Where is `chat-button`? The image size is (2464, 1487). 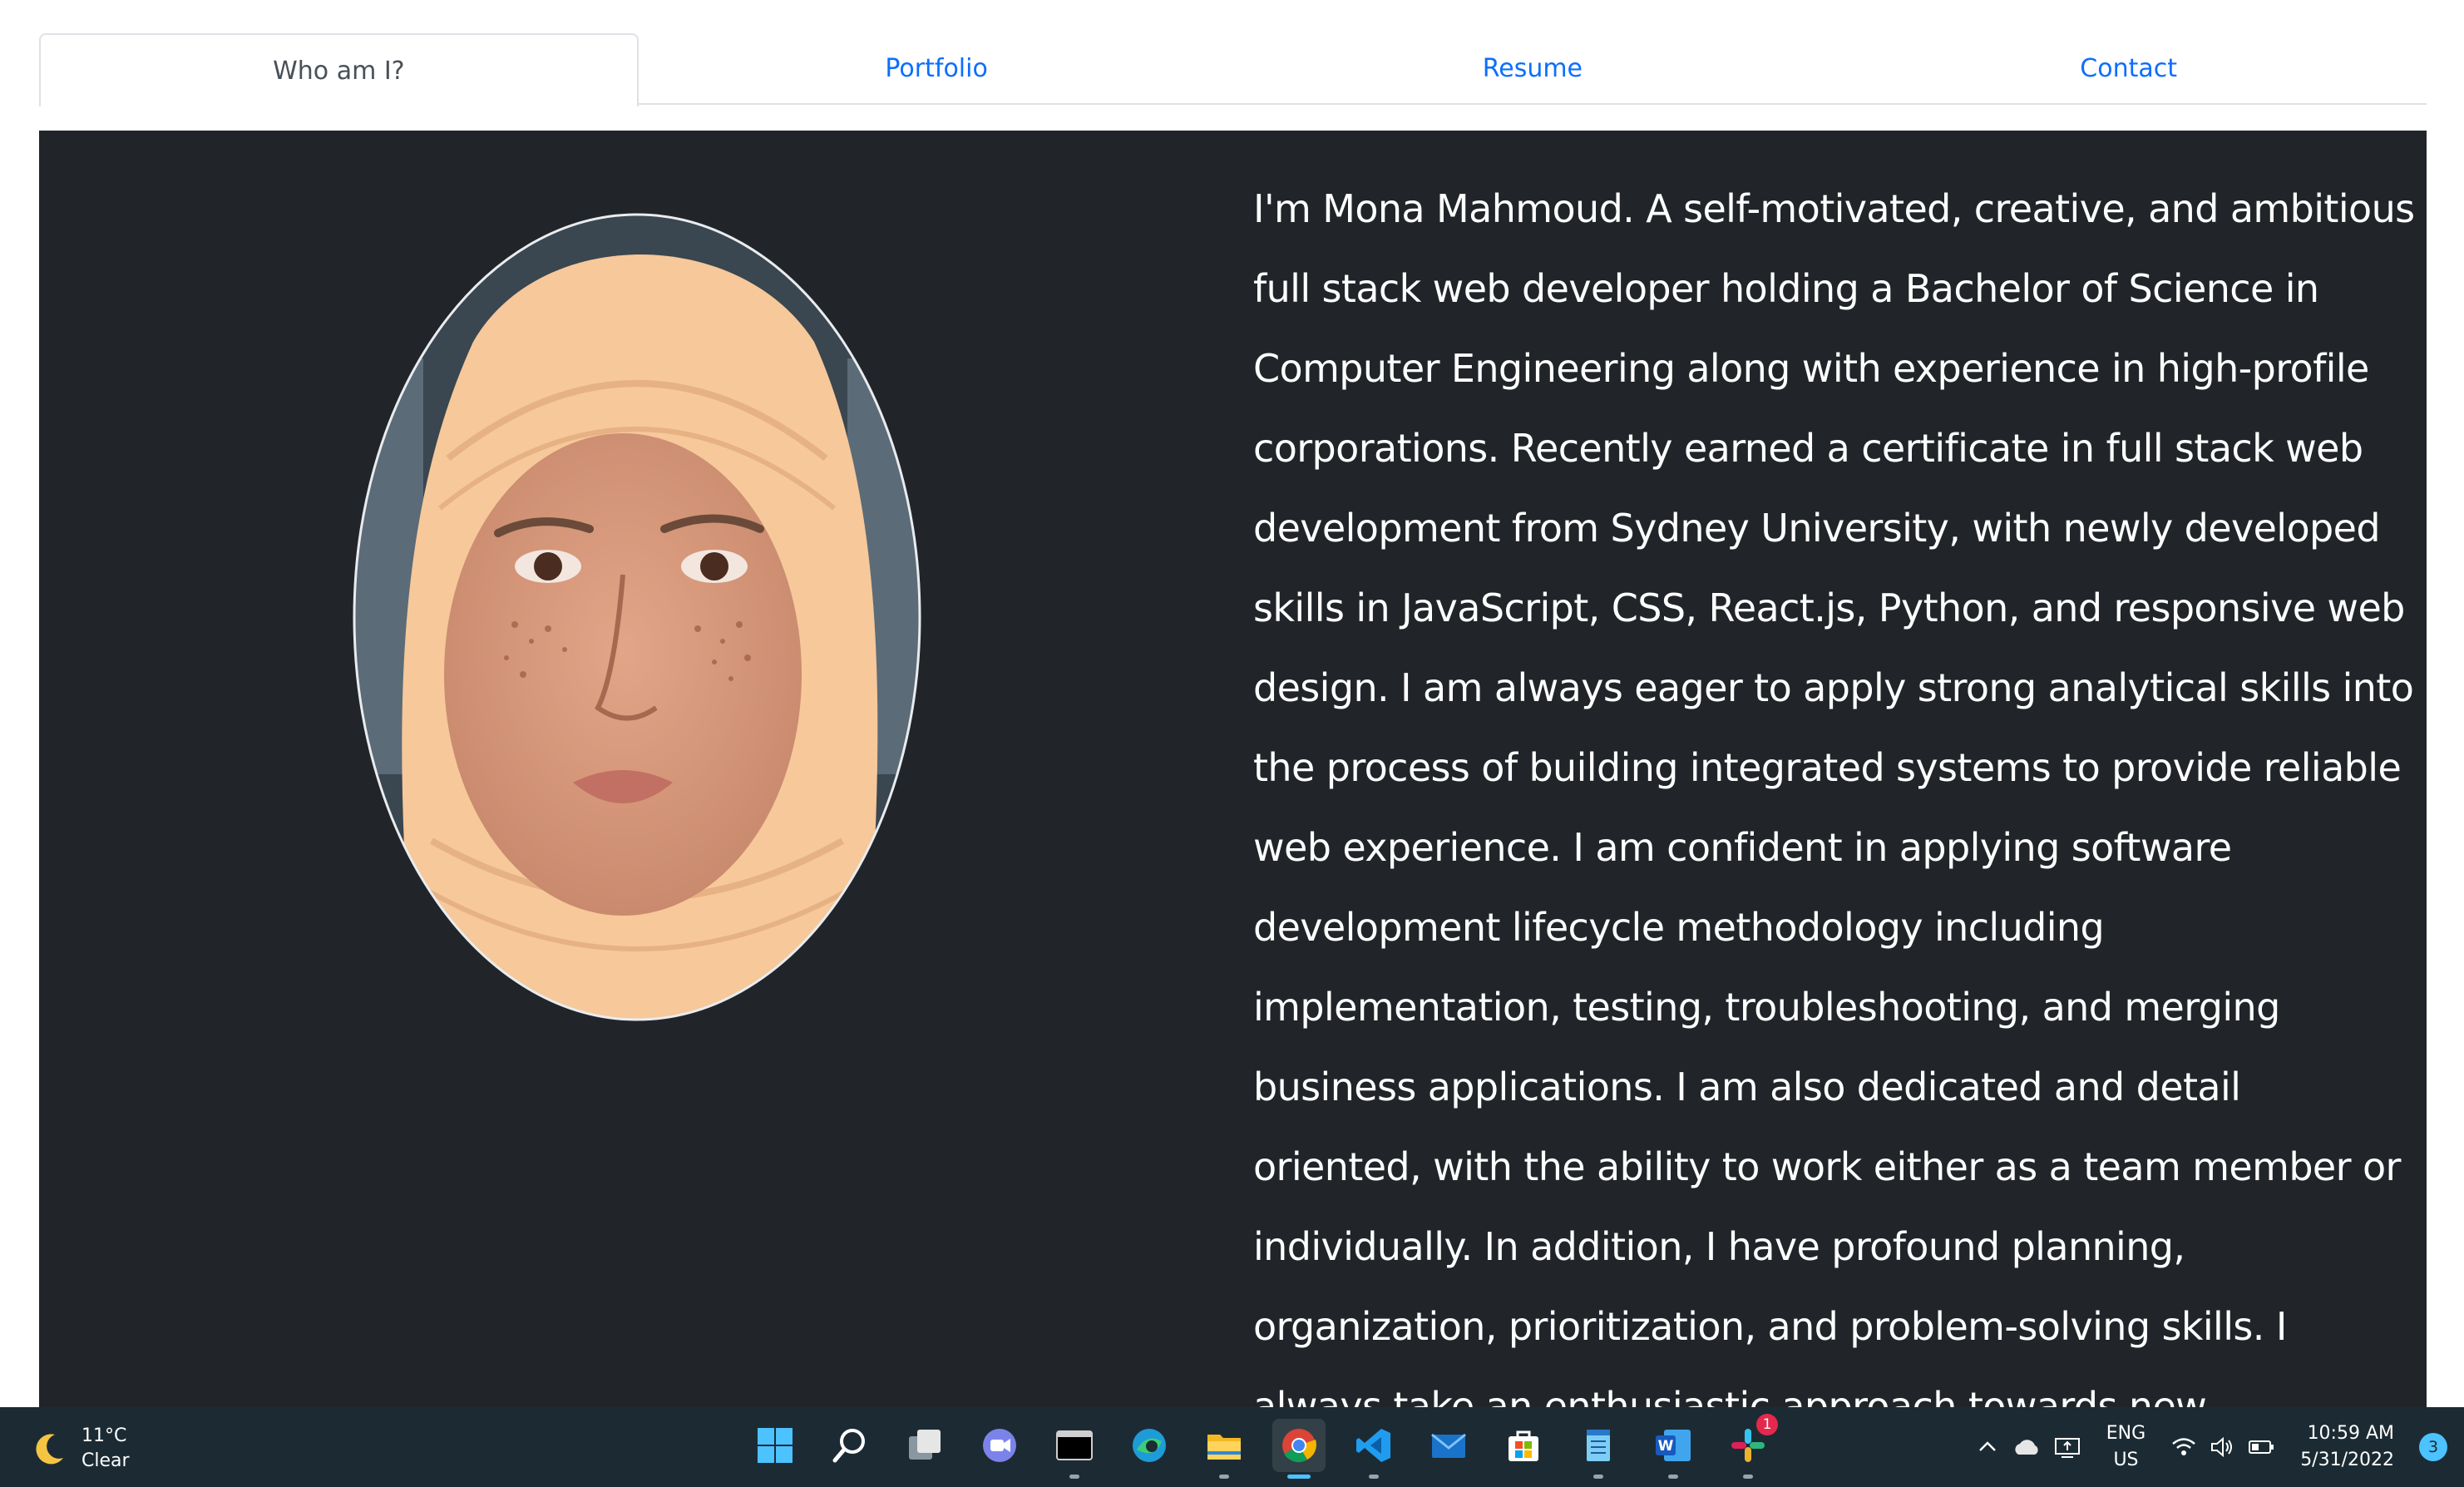 chat-button is located at coordinates (999, 1445).